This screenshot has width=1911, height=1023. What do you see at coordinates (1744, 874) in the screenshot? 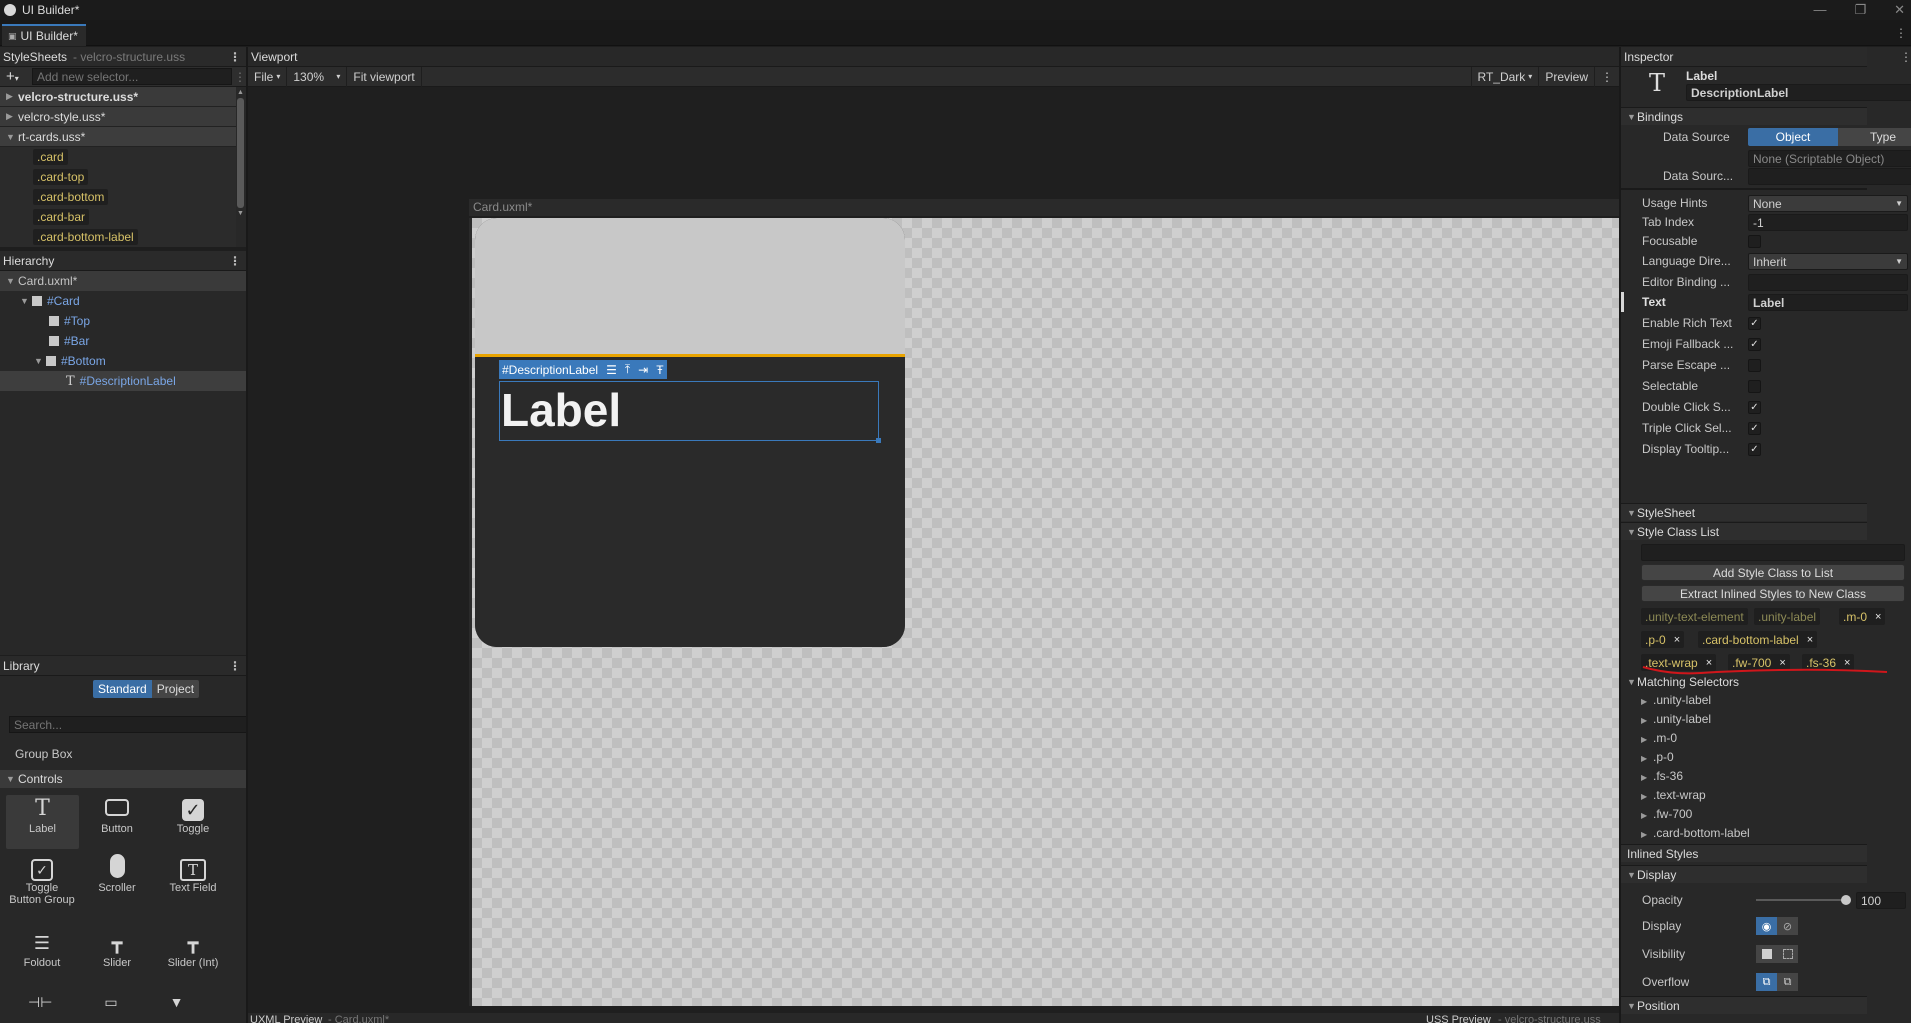
I see `display-section: ▼ Display` at bounding box center [1744, 874].